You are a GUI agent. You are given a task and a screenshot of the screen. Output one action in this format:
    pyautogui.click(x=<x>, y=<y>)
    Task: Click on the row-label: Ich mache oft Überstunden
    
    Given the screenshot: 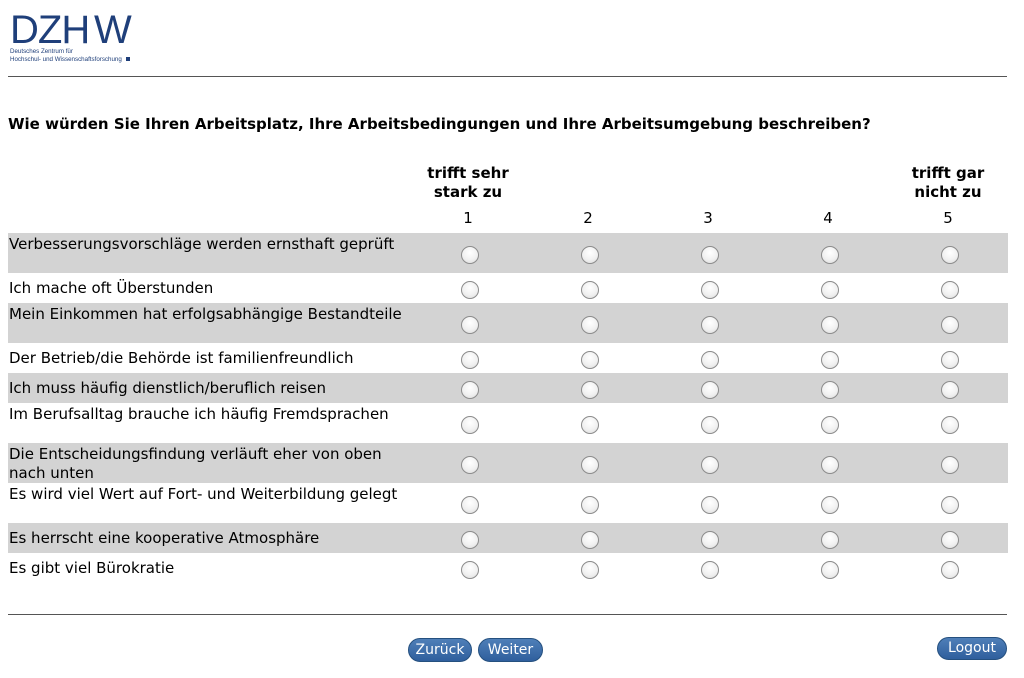 What is the action you would take?
    pyautogui.click(x=111, y=288)
    